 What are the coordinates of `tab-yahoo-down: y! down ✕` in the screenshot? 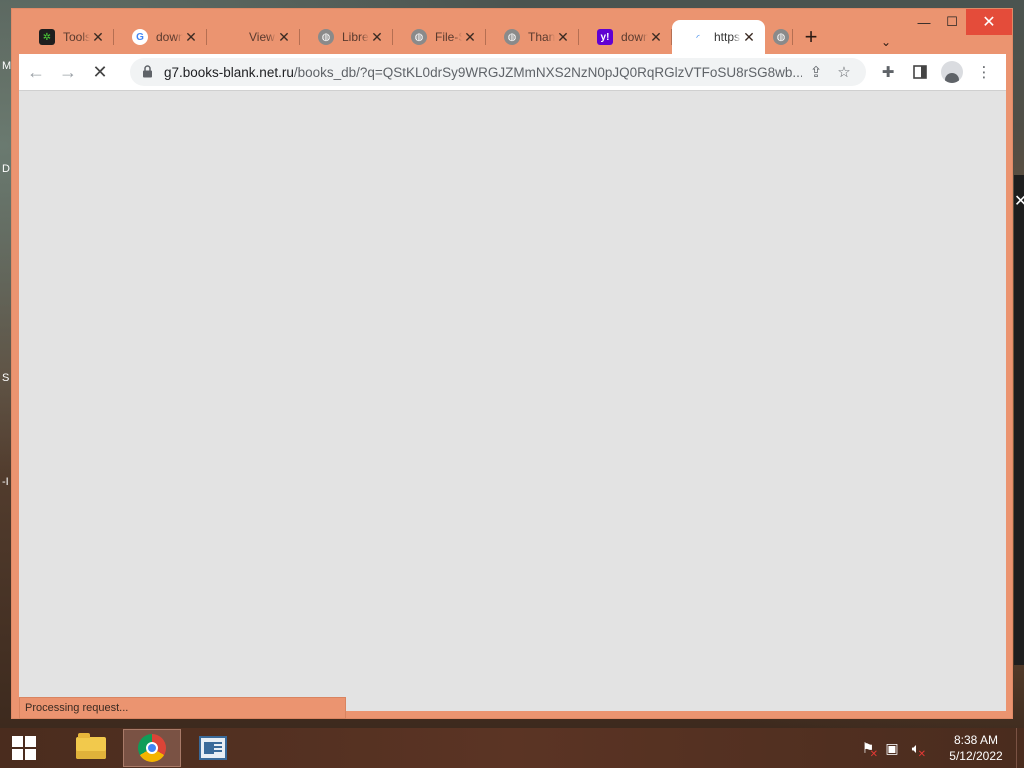 It's located at (625, 37).